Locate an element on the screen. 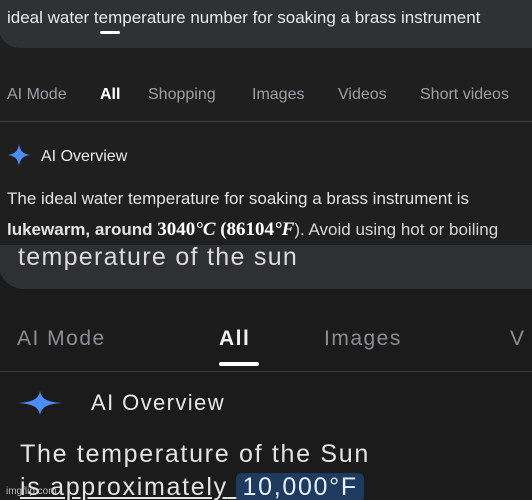 This screenshot has height=500, width=532. search-bar: temperature of the sun is located at coordinates (266, 267).